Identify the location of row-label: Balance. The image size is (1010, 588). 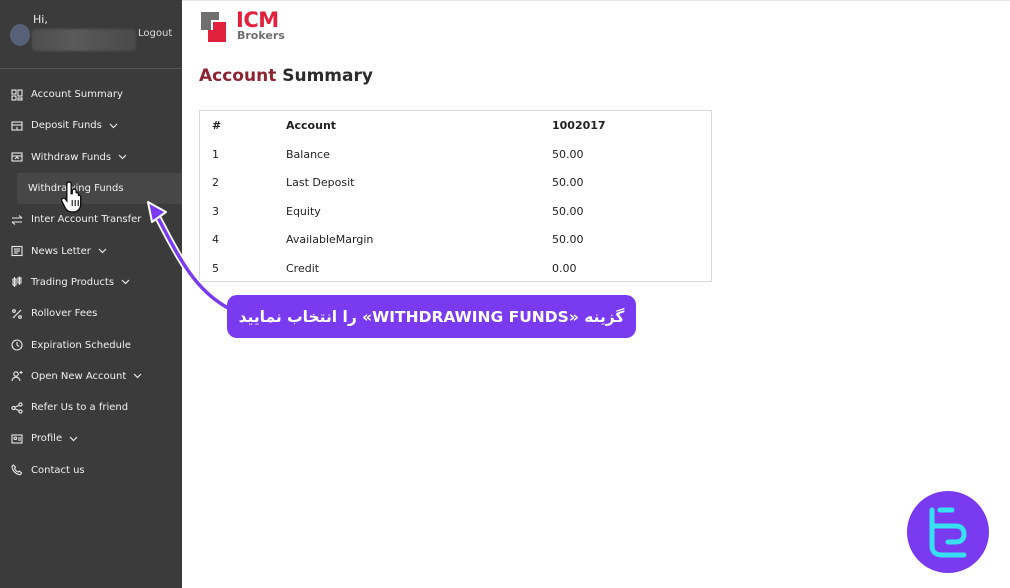
(308, 154).